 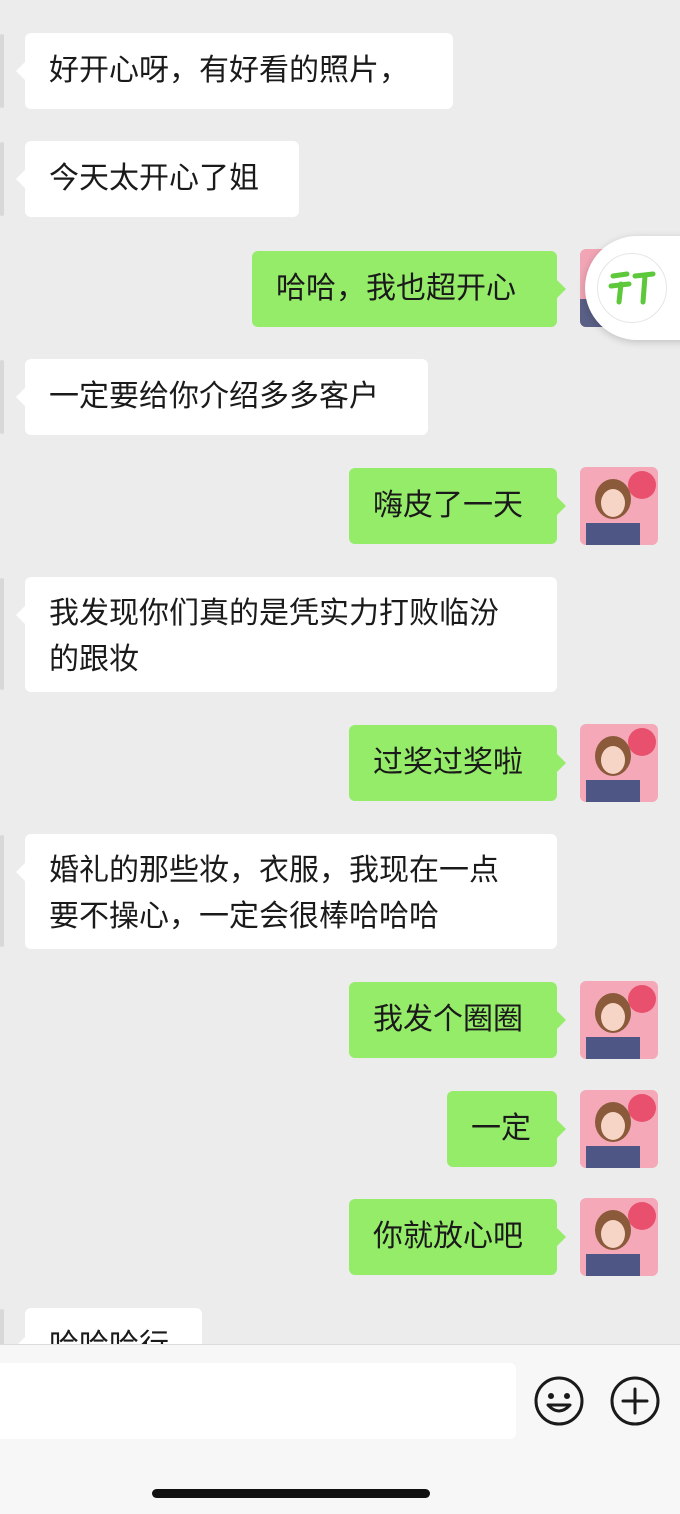 I want to click on message-text: 一定, so click(x=501, y=1128).